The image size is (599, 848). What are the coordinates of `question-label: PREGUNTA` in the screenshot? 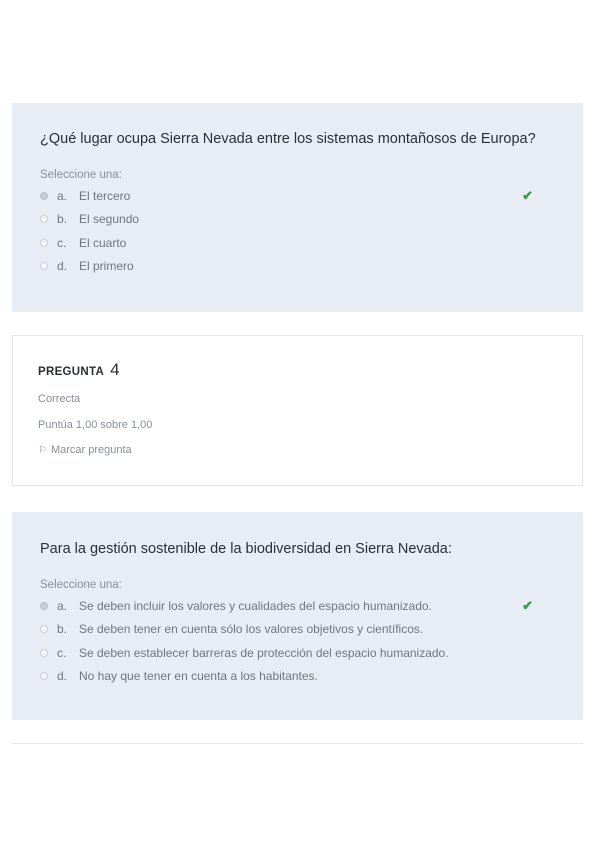 It's located at (71, 372).